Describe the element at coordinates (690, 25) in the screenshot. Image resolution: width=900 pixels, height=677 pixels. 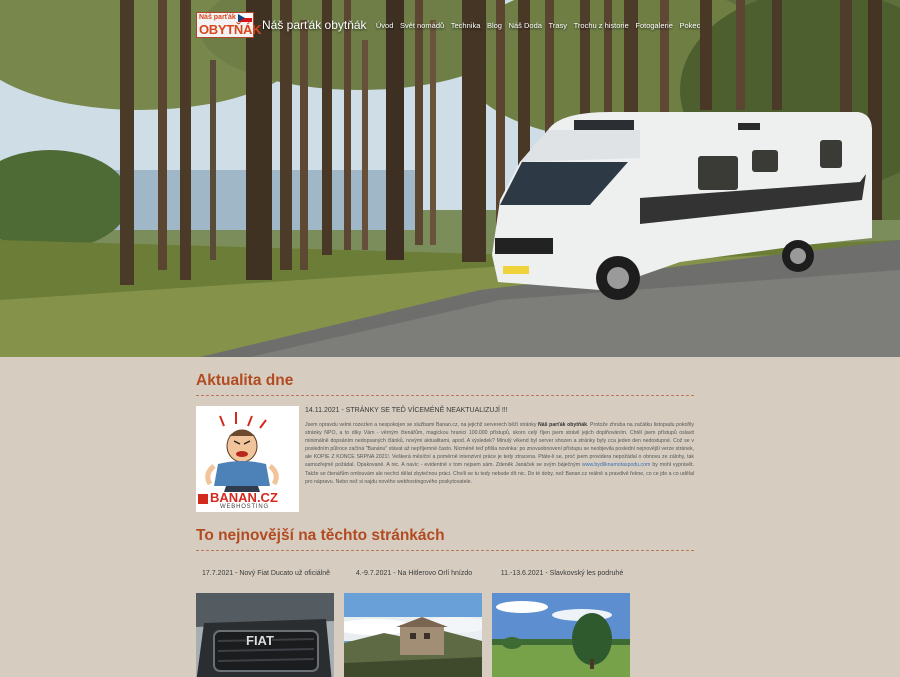
I see `menu-item-pokec: Pokec` at that location.